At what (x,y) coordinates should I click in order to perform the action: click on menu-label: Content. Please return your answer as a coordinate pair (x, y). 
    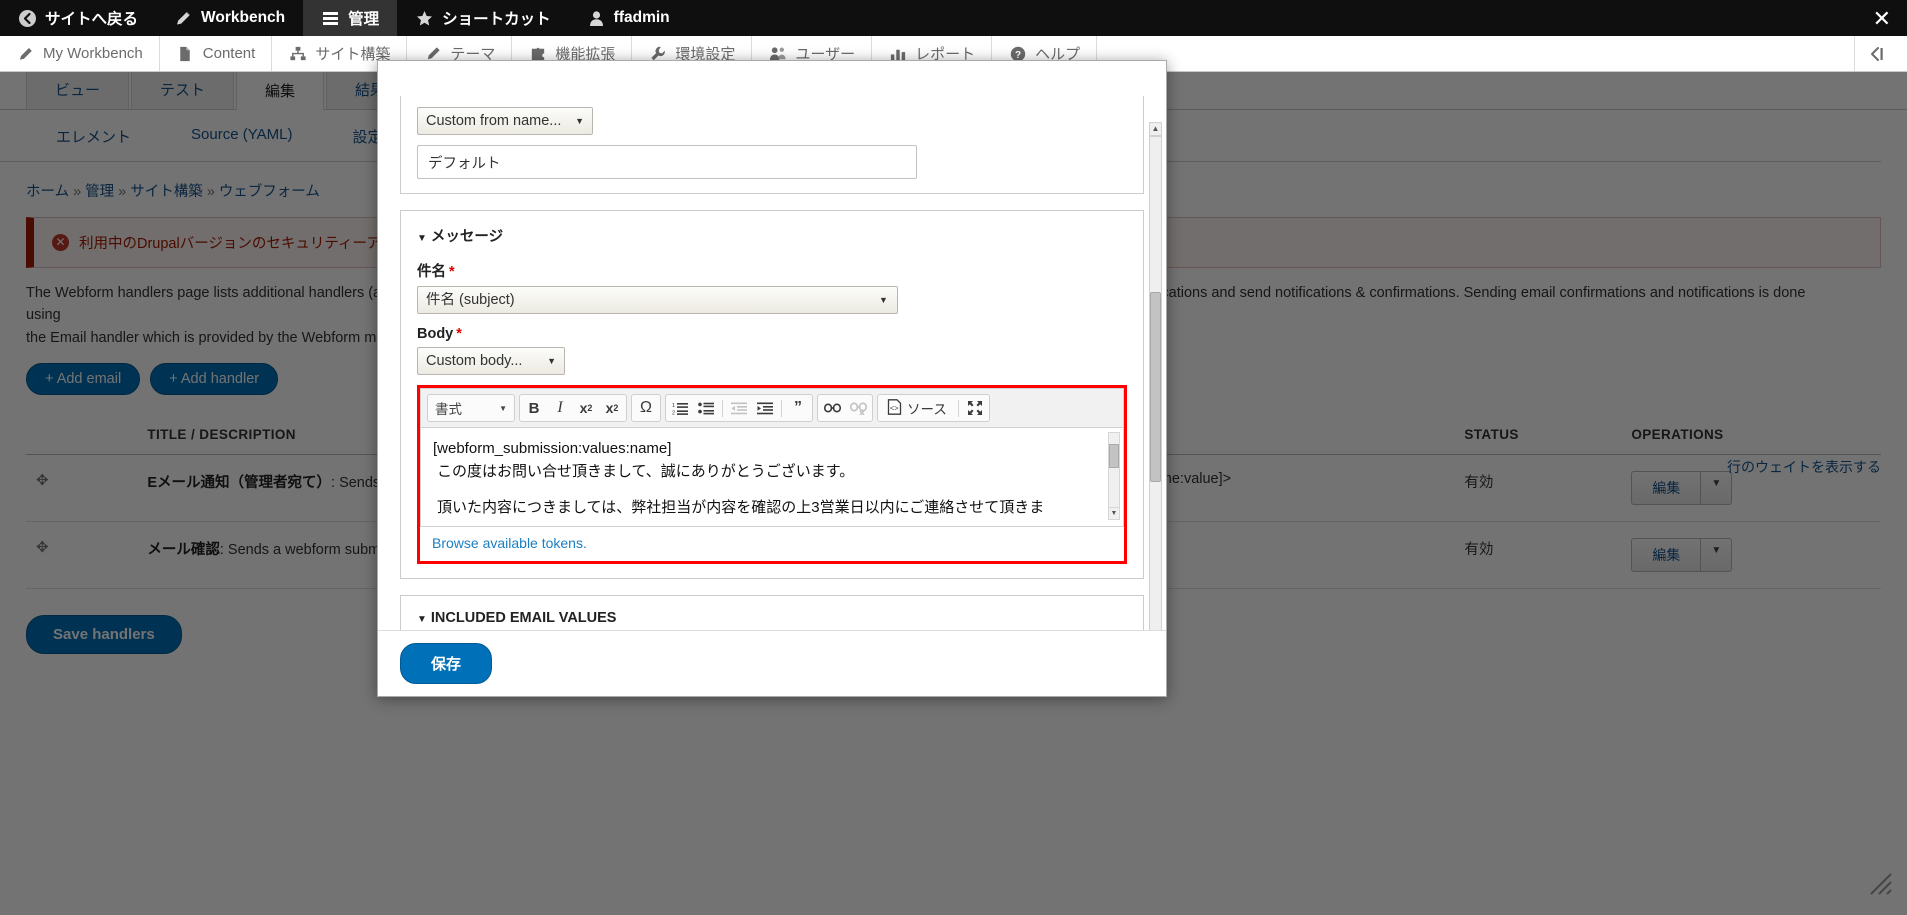
    Looking at the image, I should click on (229, 53).